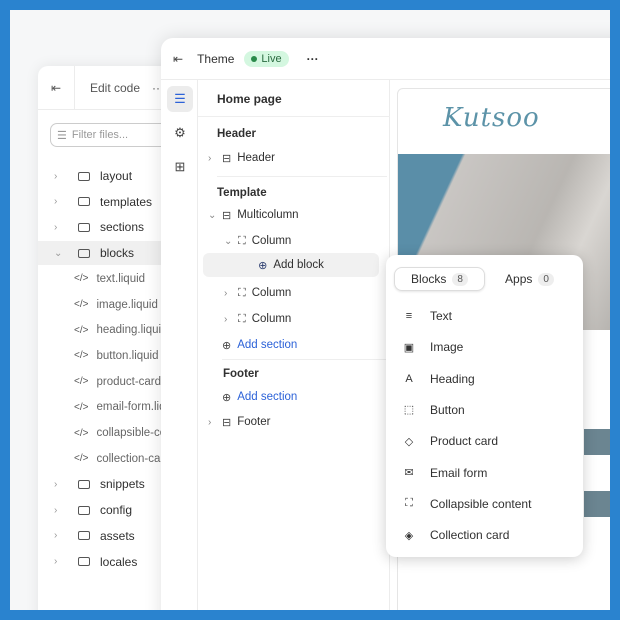 The height and width of the screenshot is (620, 620). I want to click on file-name: image.liquid, so click(127, 304).